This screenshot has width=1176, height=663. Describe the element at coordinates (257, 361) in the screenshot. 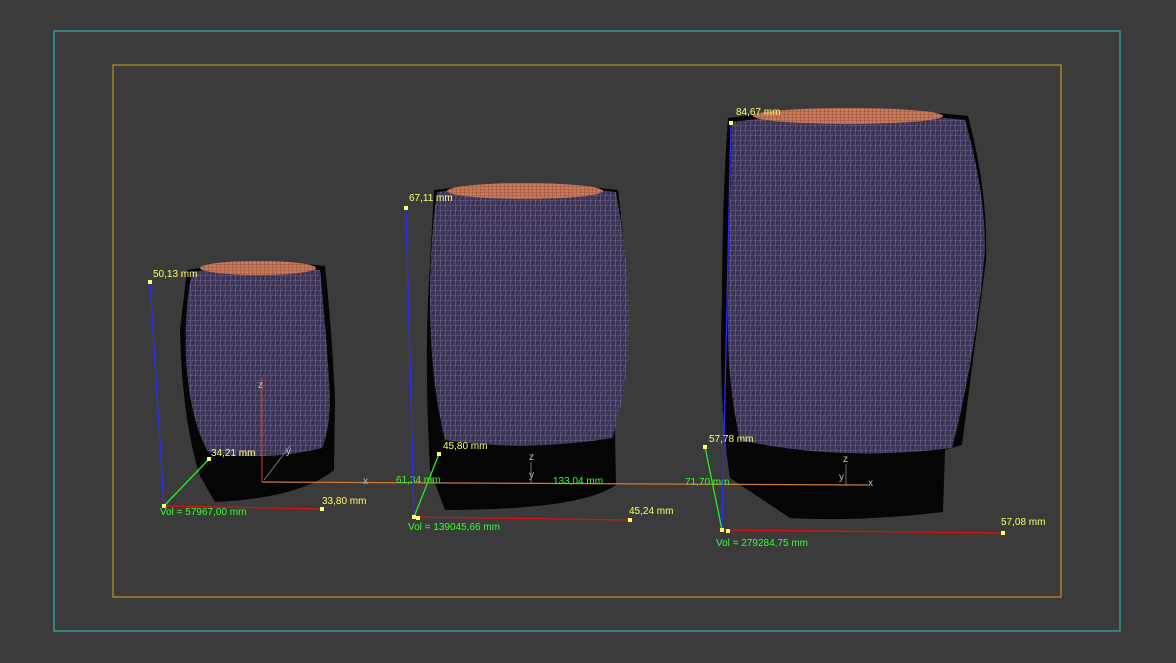

I see `small-vase-mesh-overlay` at that location.